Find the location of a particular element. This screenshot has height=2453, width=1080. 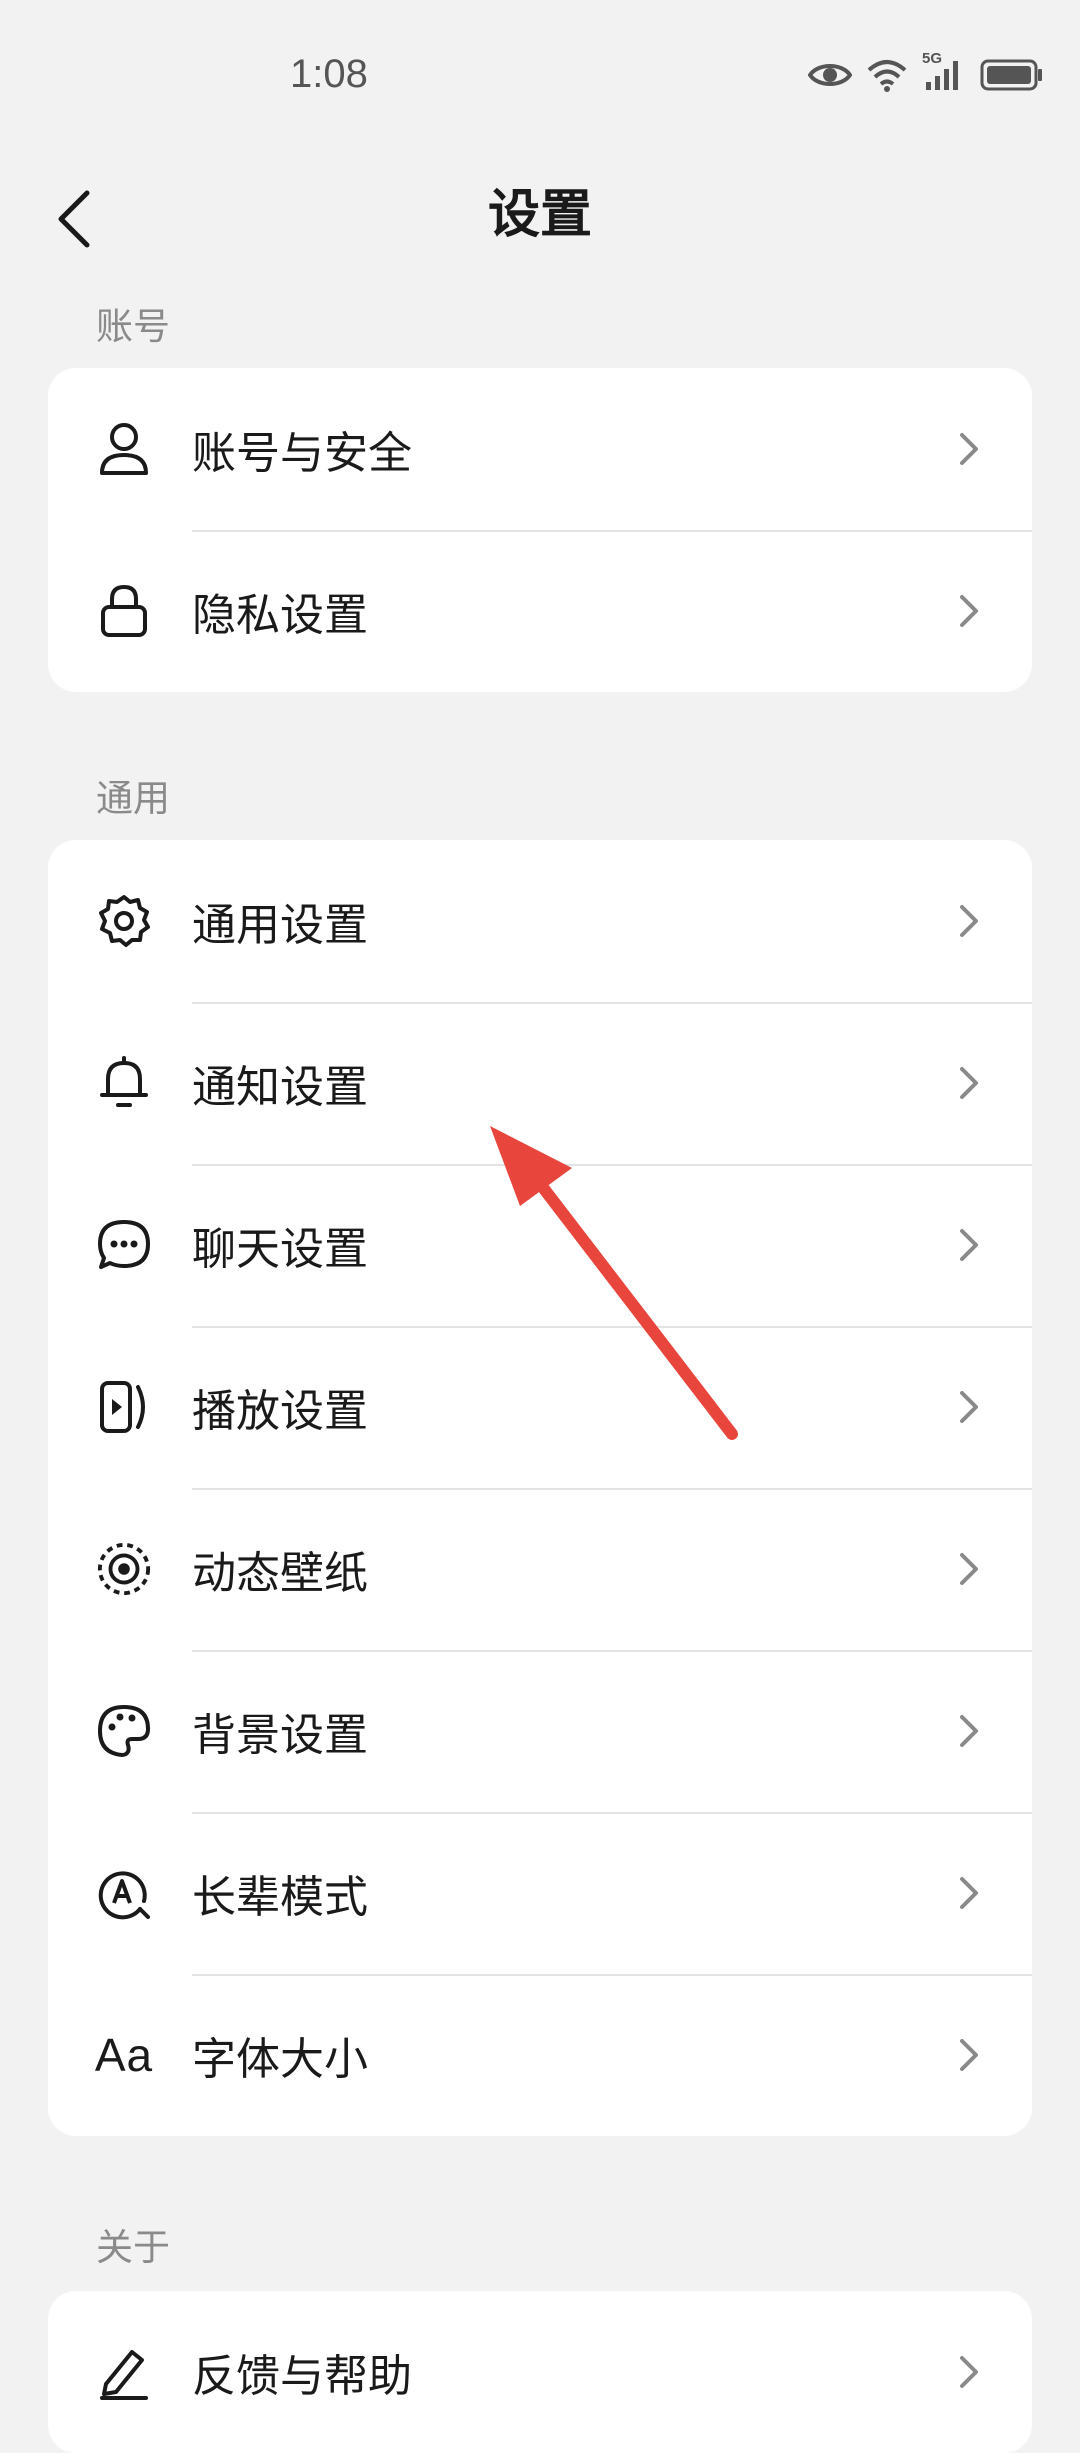

pencil-icon is located at coordinates (124, 2372).